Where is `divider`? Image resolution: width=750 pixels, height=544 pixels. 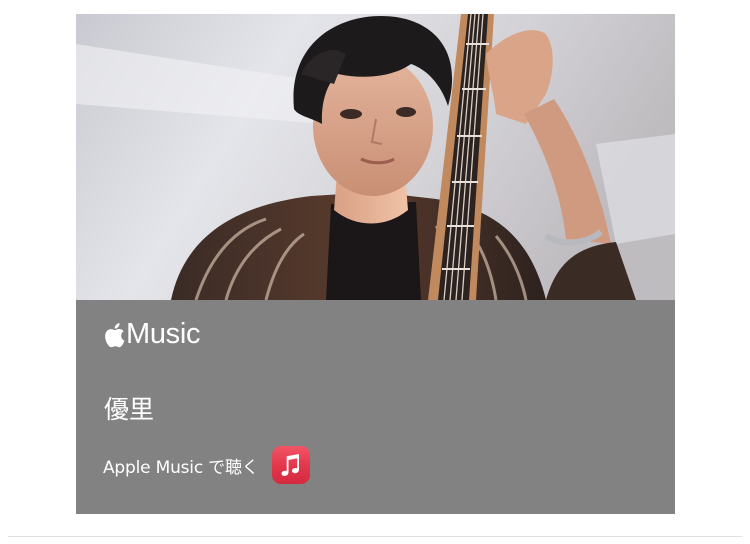 divider is located at coordinates (375, 536).